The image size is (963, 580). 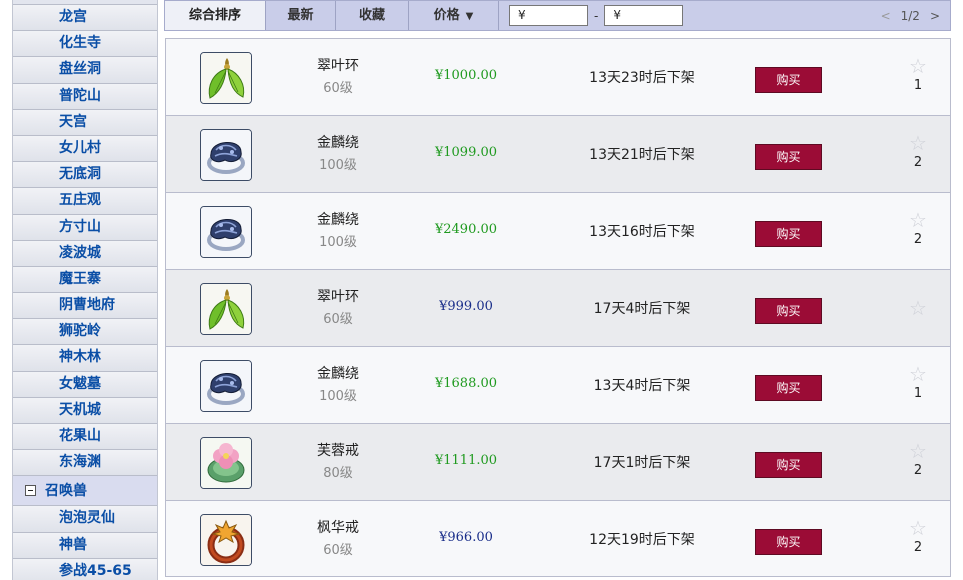 I want to click on sidebar-item-fangcunshan: 方寸山, so click(x=85, y=227).